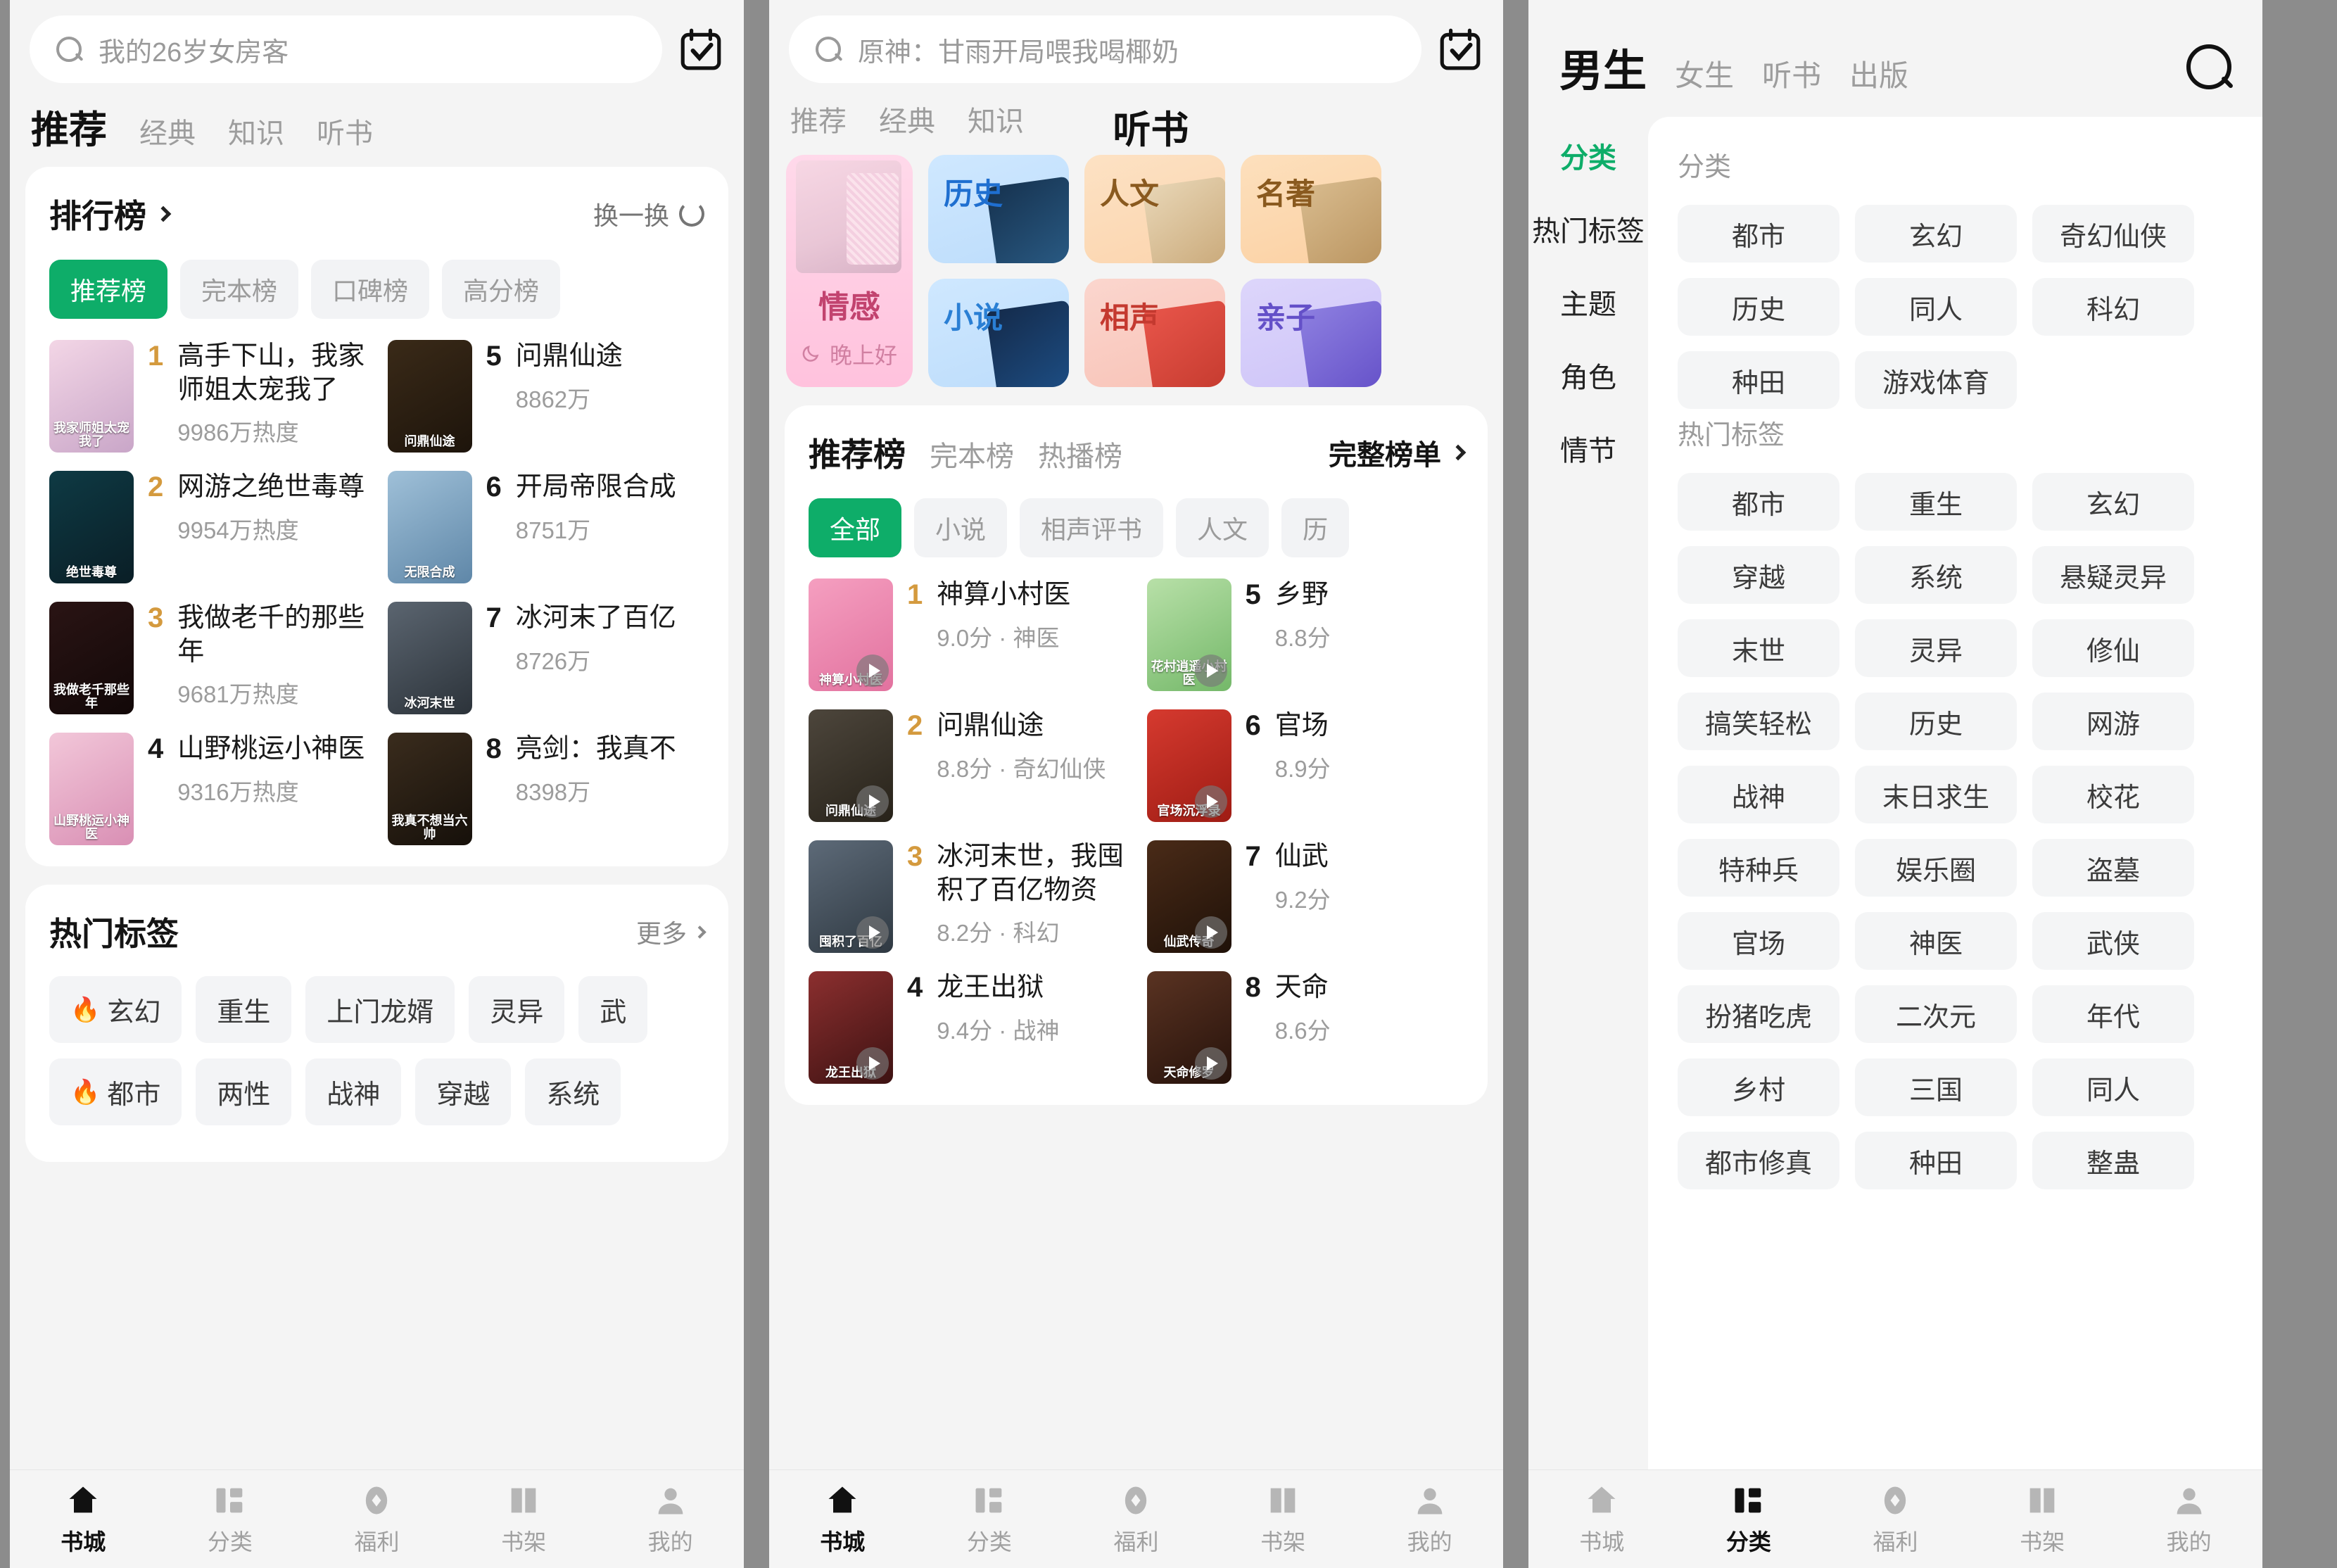  Describe the element at coordinates (115, 1009) in the screenshot. I see `tag-chip: 🔥 玄幻` at that location.